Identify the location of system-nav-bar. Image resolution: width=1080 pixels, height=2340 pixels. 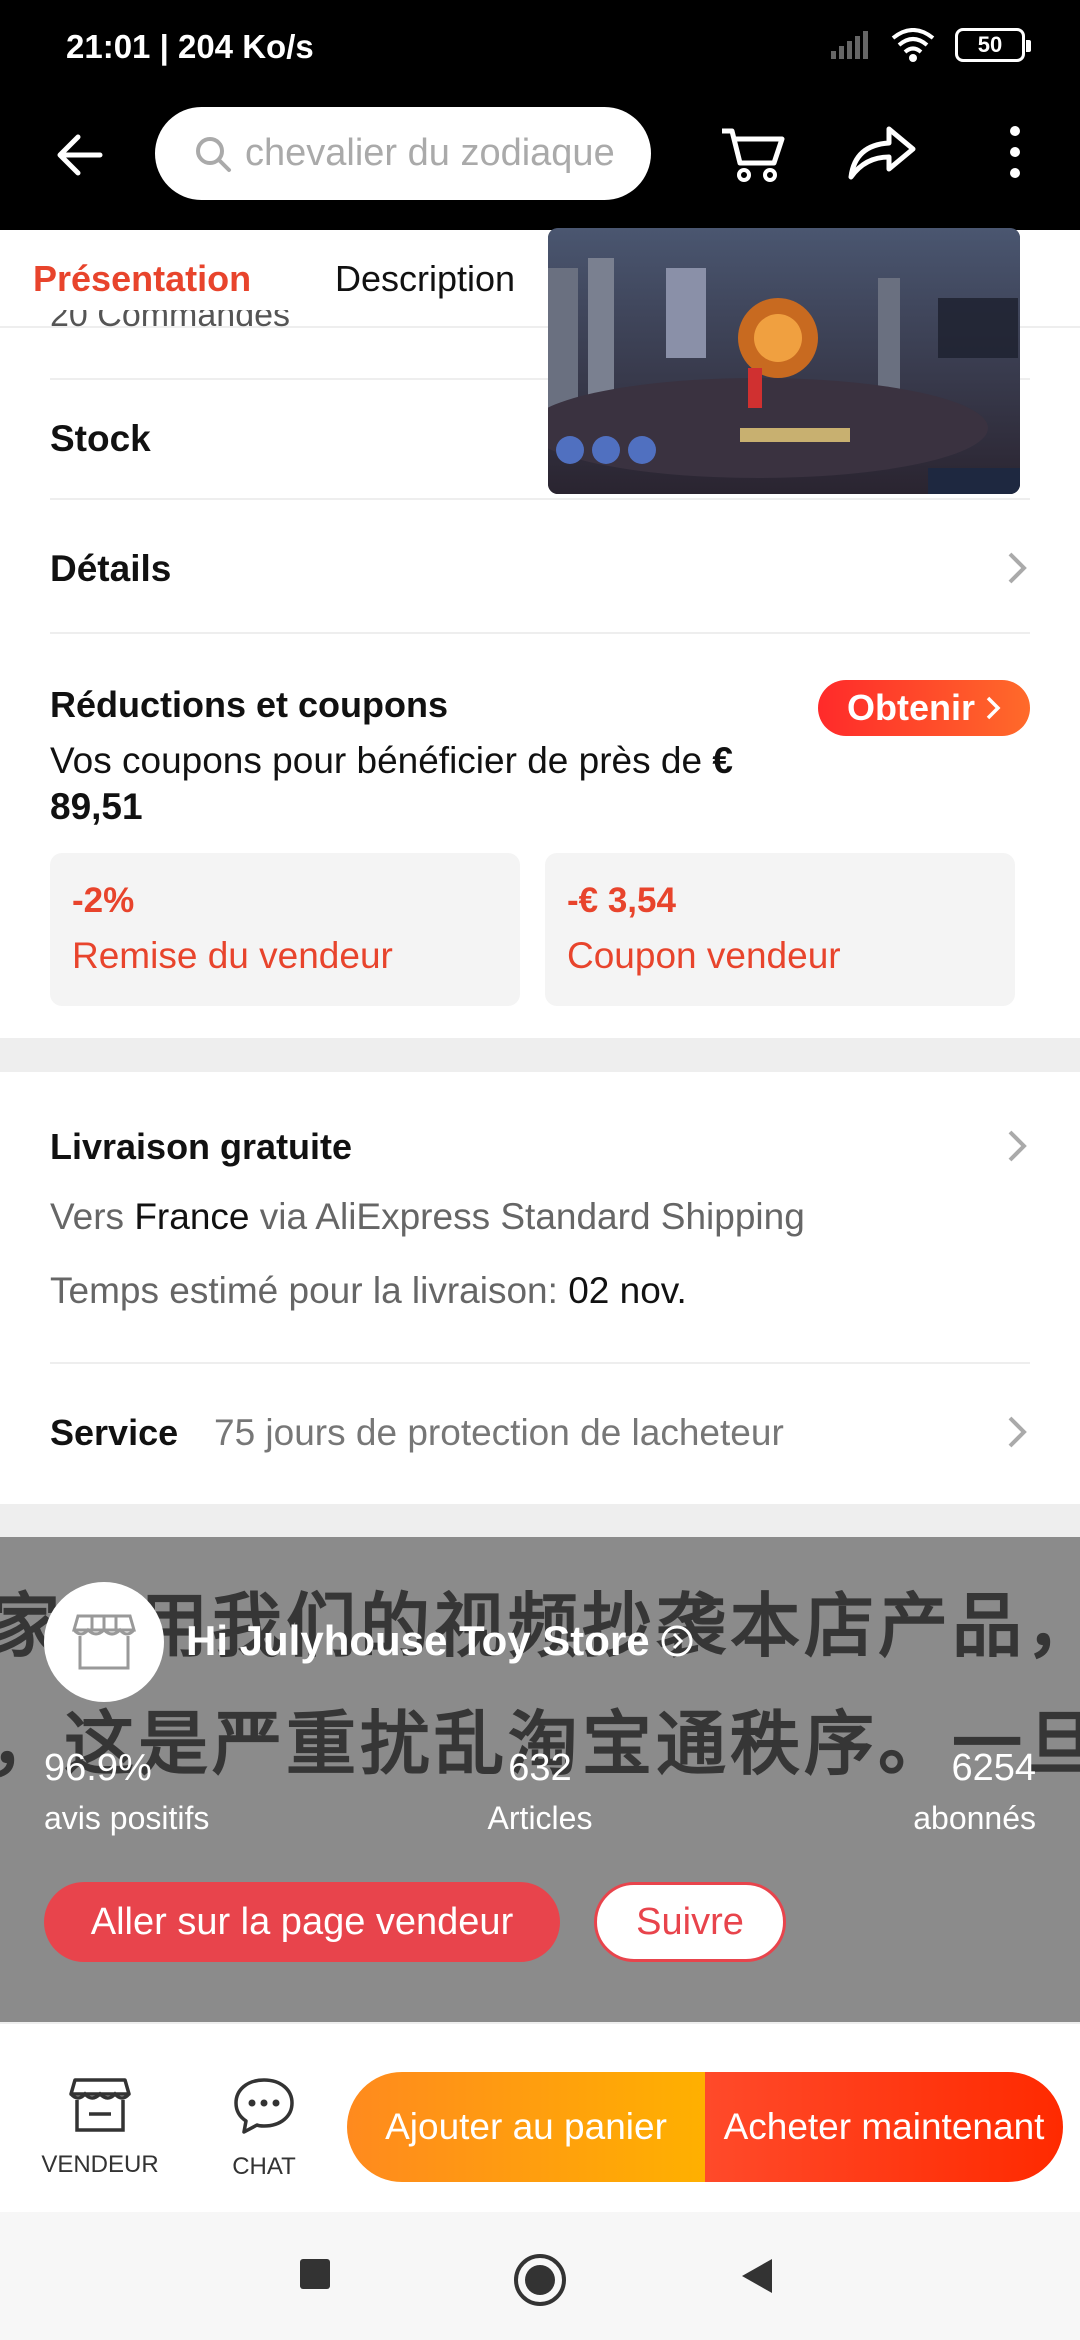
(540, 2276).